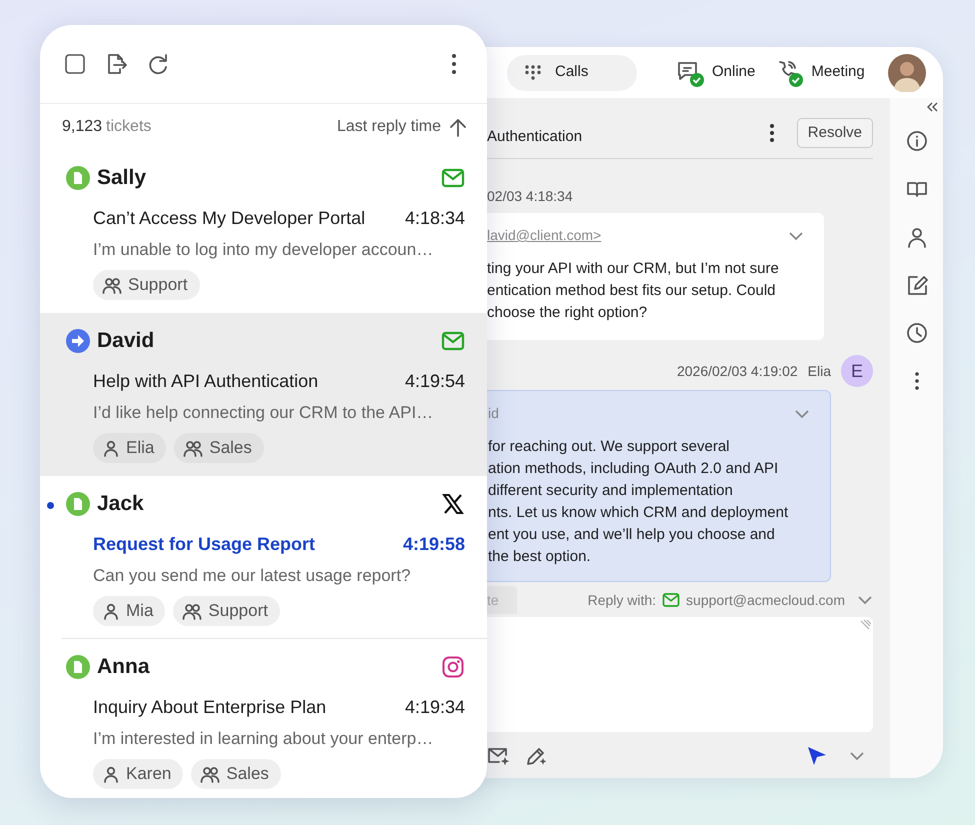 Image resolution: width=975 pixels, height=825 pixels. Describe the element at coordinates (834, 133) in the screenshot. I see `resolve-button: Resolve` at that location.